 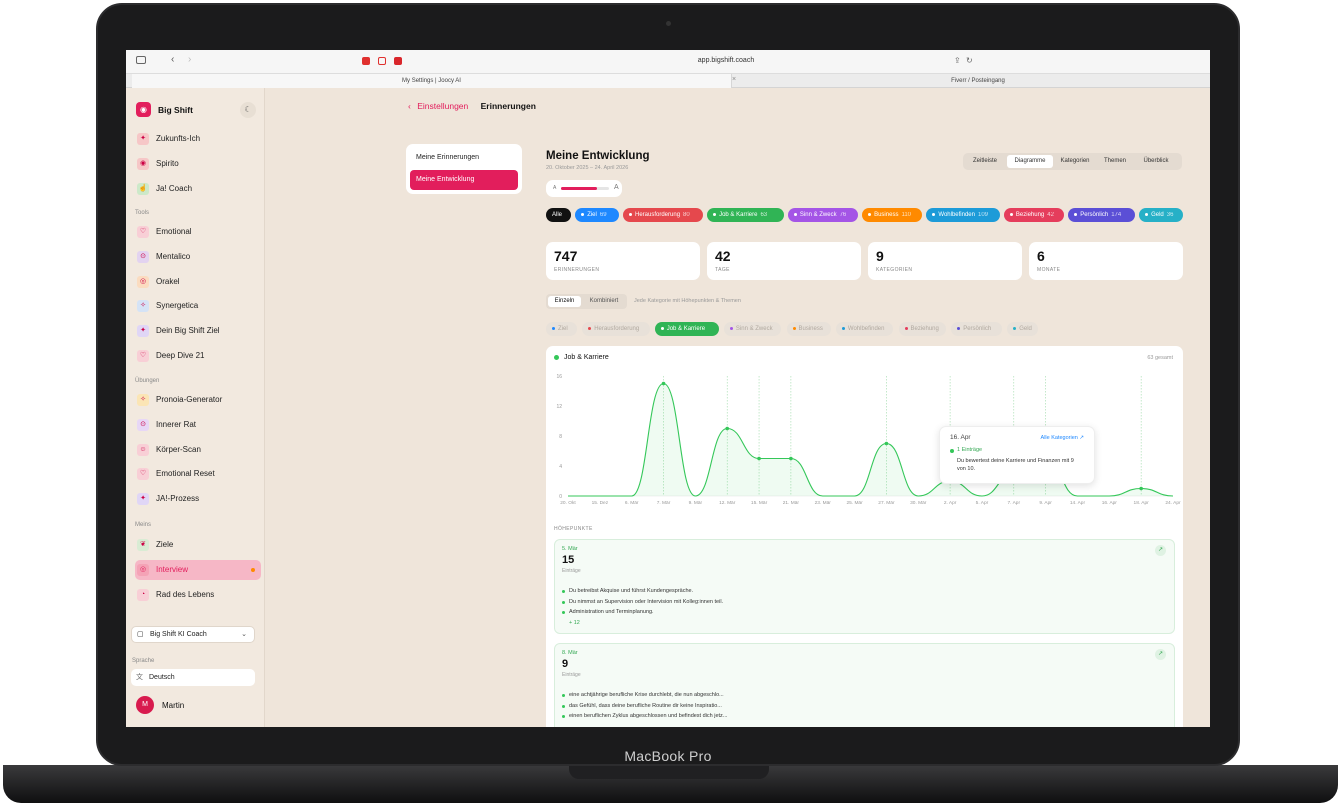 What do you see at coordinates (143, 139) in the screenshot?
I see `sidebar-item-icon: ✦` at bounding box center [143, 139].